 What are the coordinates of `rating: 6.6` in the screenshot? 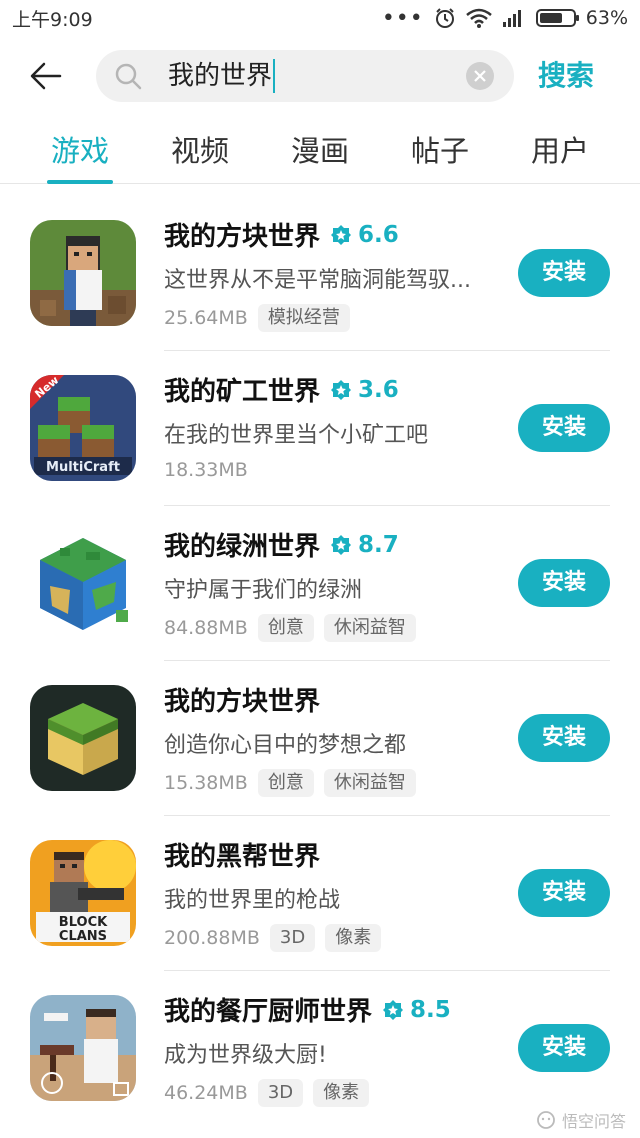 It's located at (364, 235).